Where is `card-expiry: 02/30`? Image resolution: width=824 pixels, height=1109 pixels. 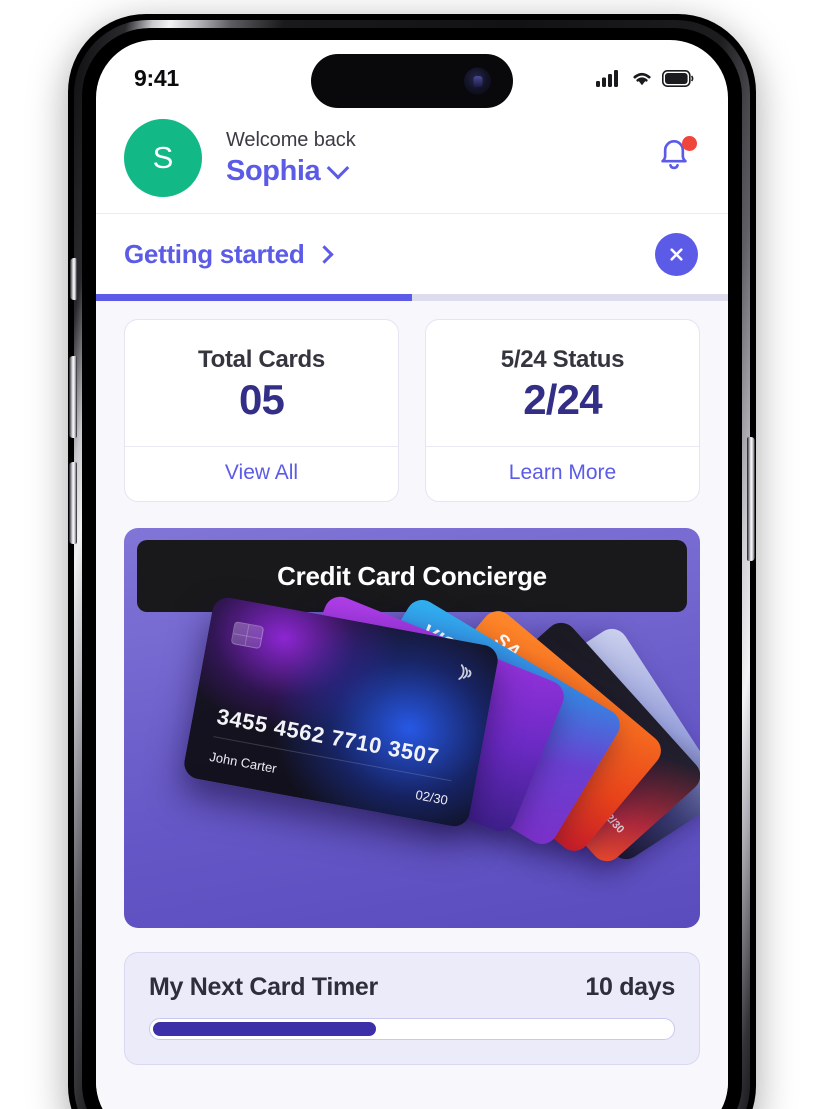 card-expiry: 02/30 is located at coordinates (432, 797).